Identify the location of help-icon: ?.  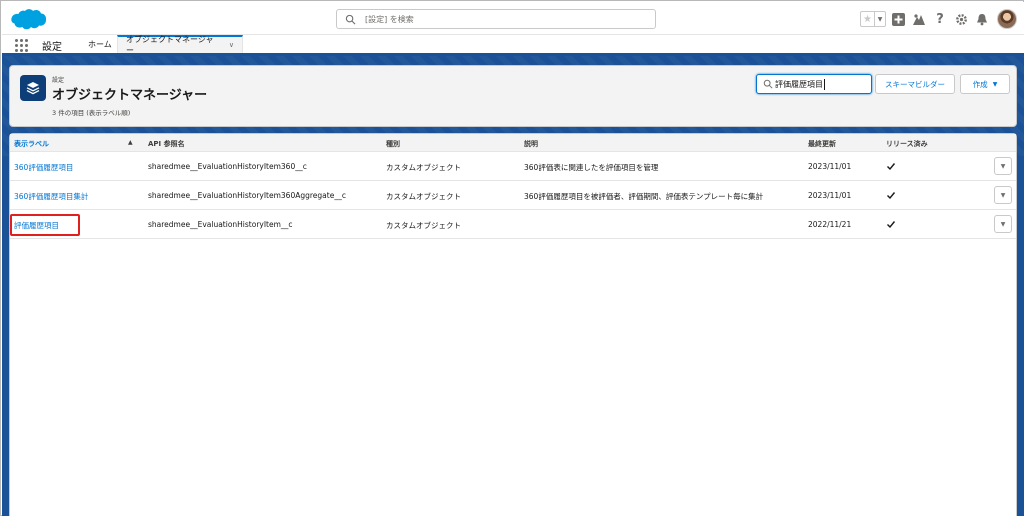
(940, 19).